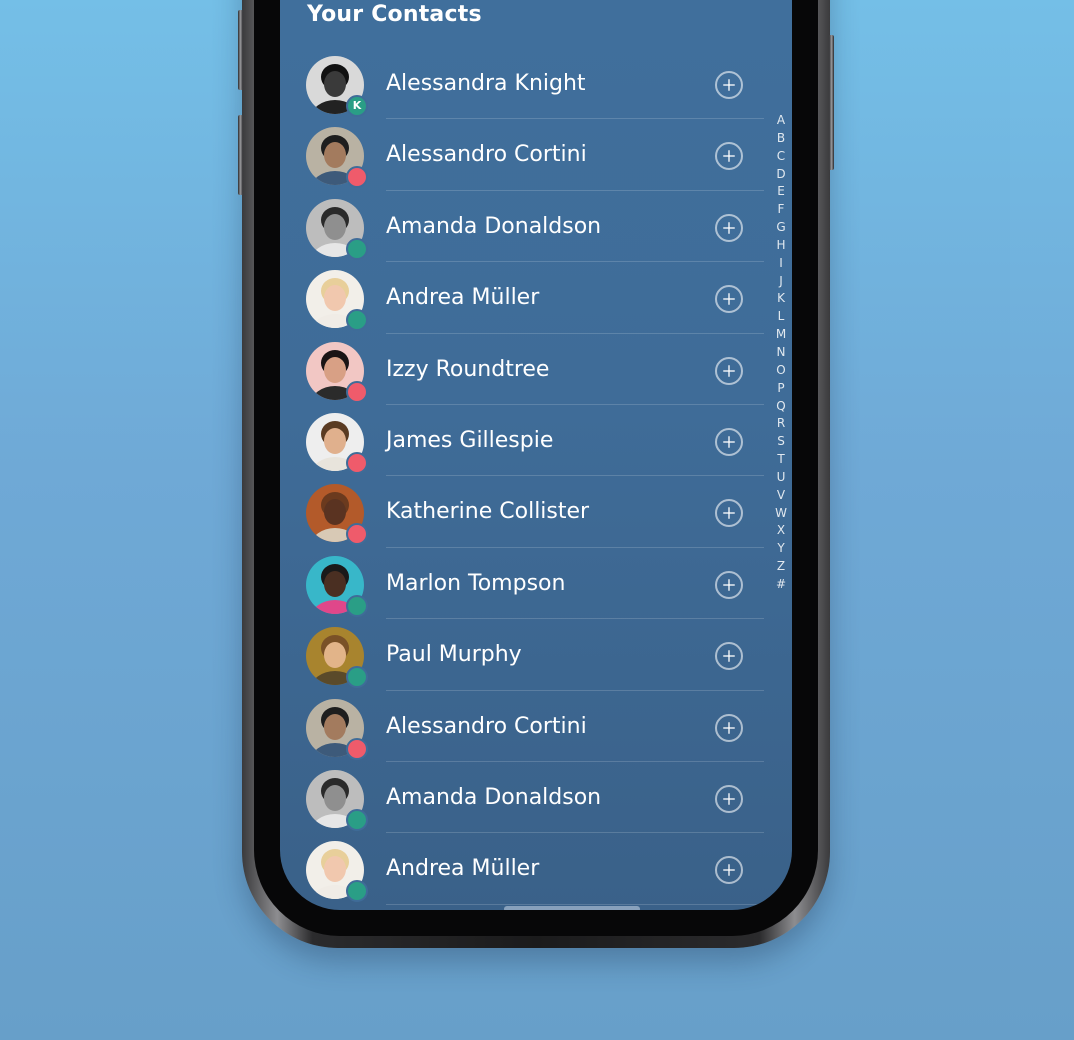 Image resolution: width=1074 pixels, height=1040 pixels. Describe the element at coordinates (781, 335) in the screenshot. I see `alphabet-index-letter: M` at that location.